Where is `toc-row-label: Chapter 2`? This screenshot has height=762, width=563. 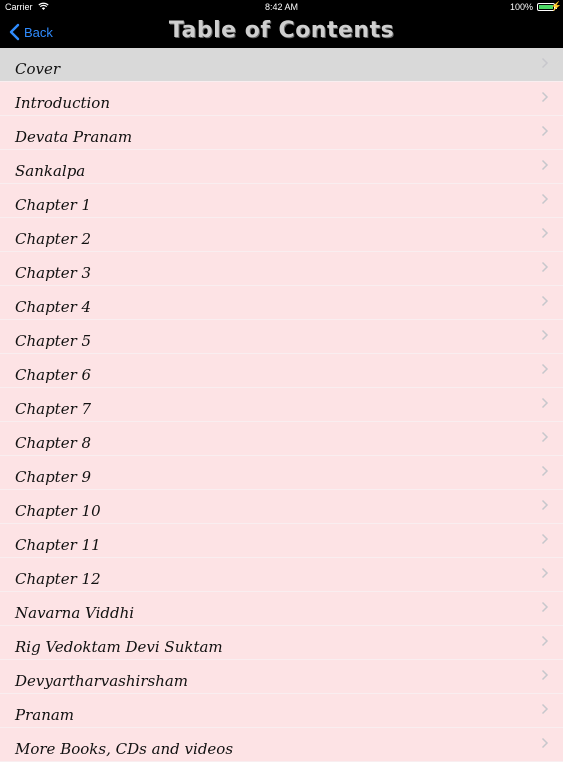 toc-row-label: Chapter 2 is located at coordinates (53, 239).